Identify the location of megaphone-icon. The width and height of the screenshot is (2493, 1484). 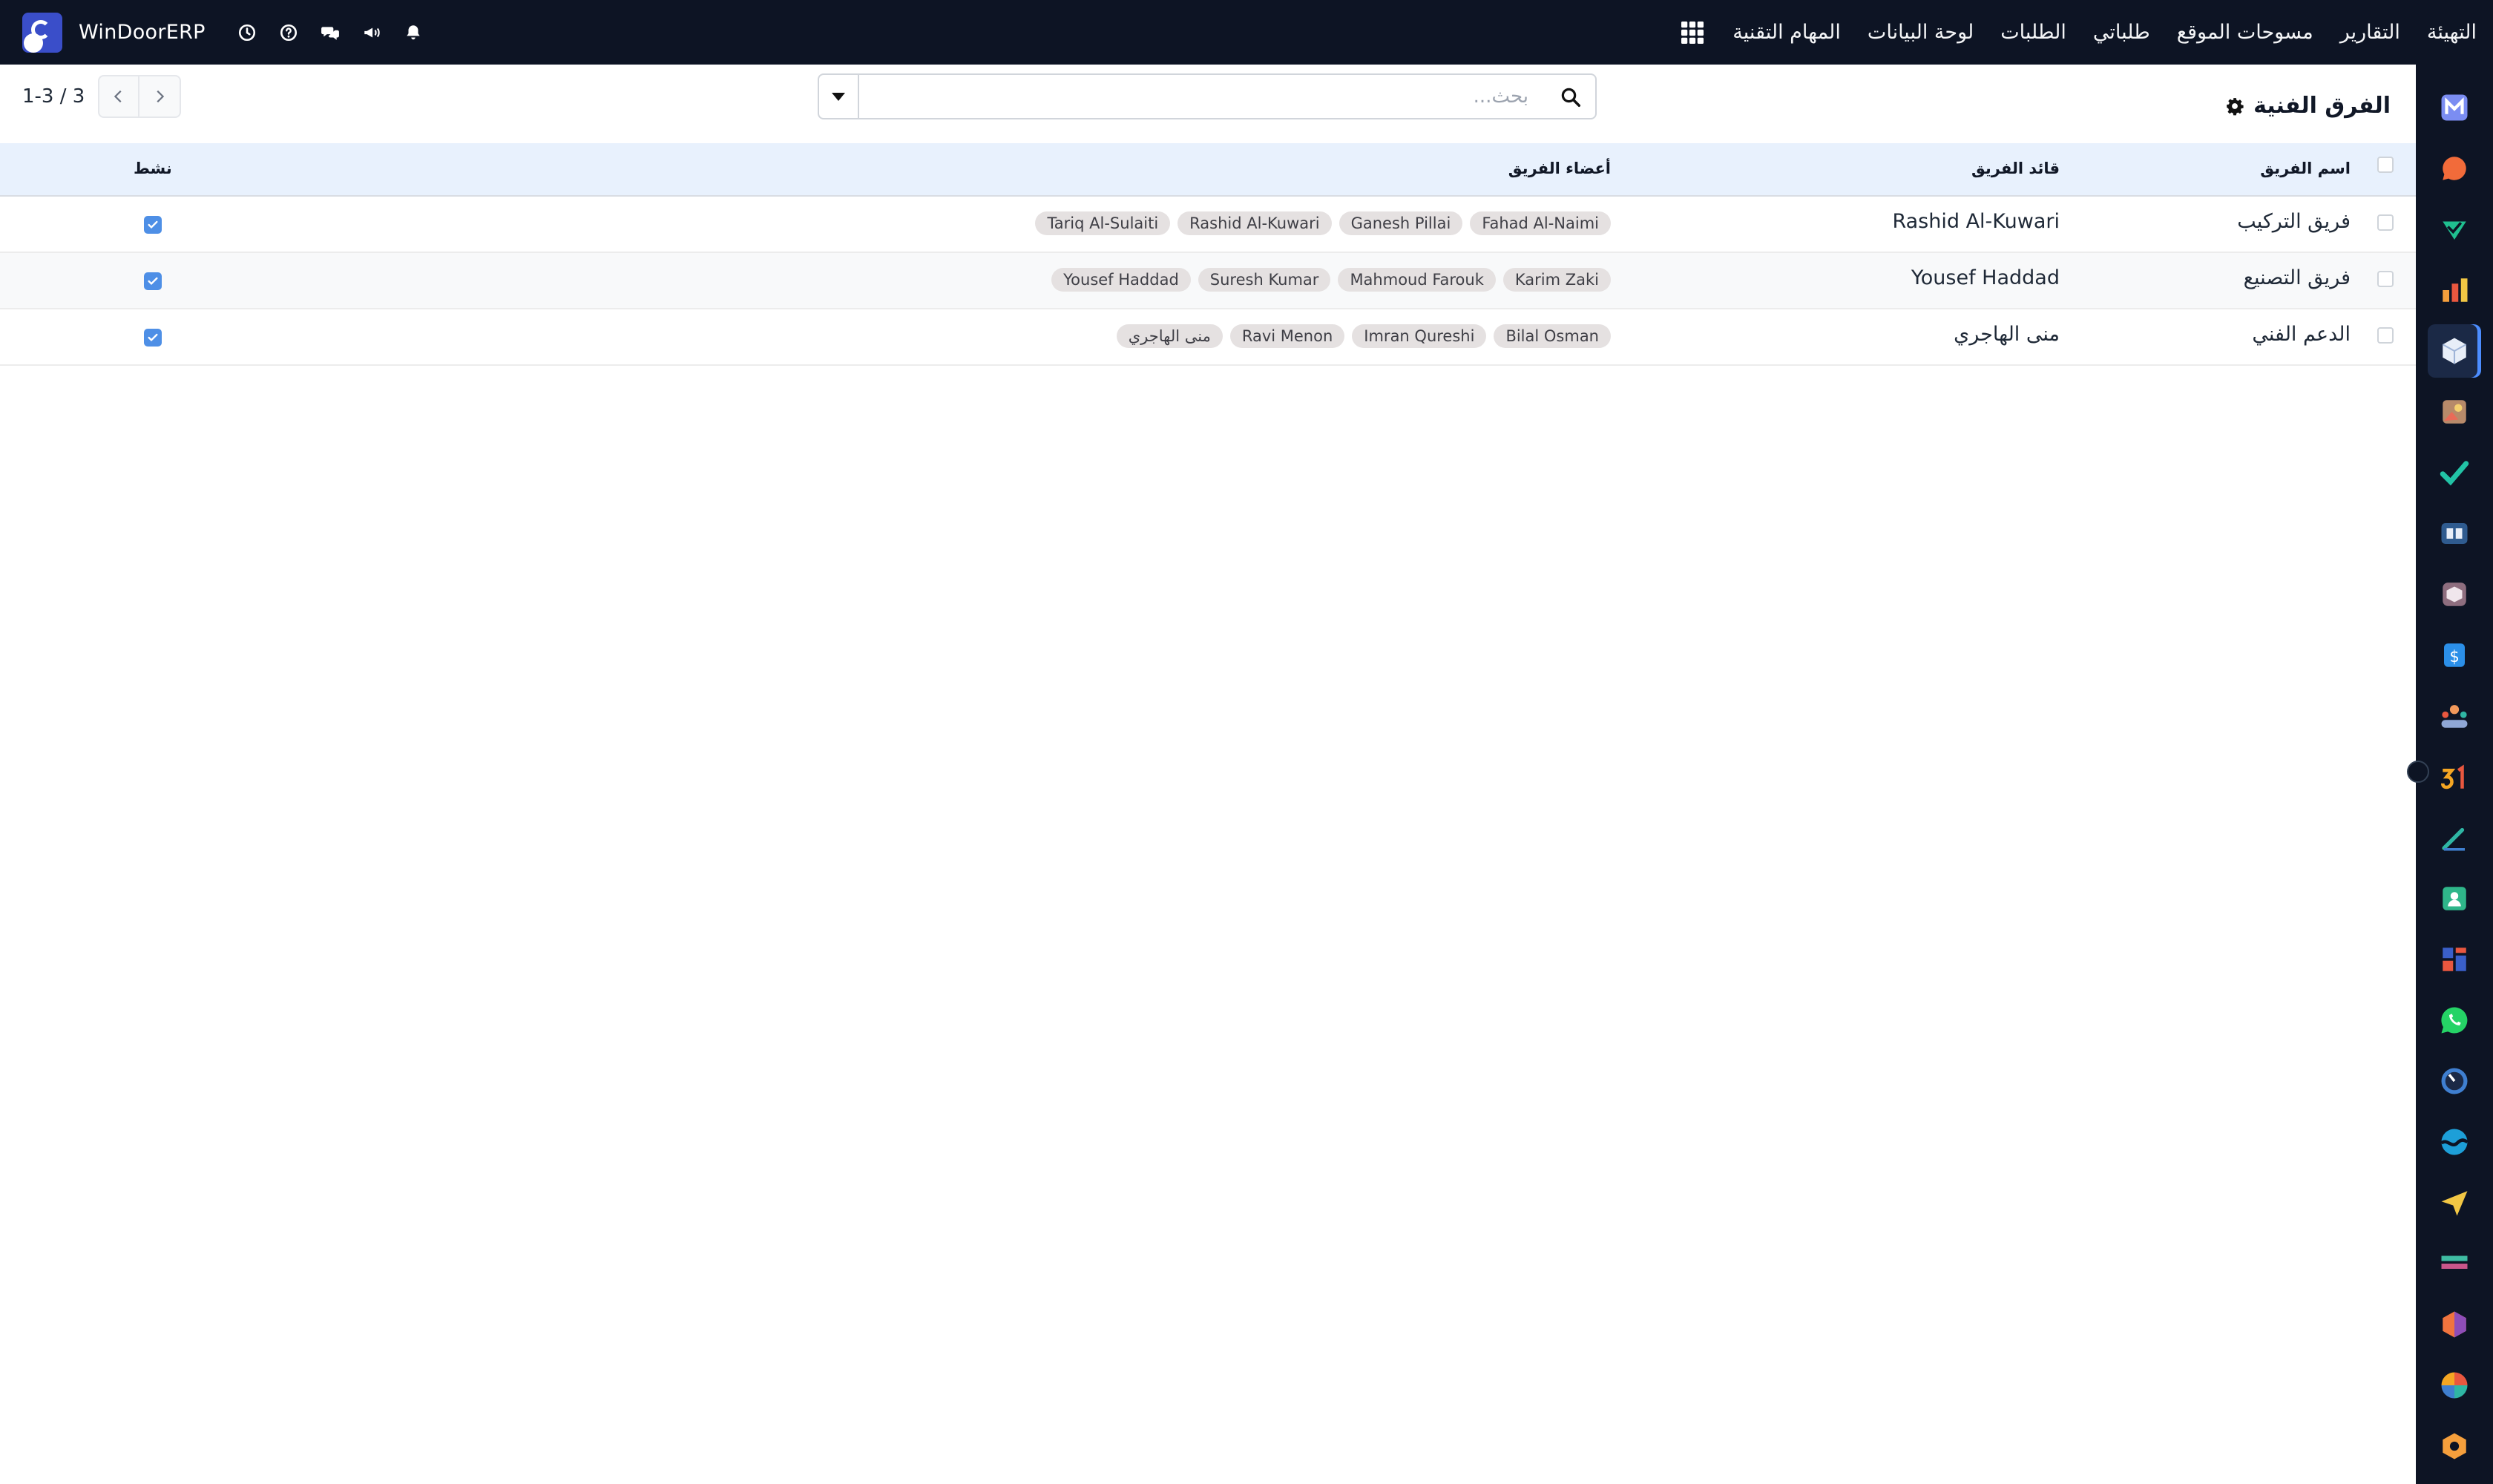
(371, 32).